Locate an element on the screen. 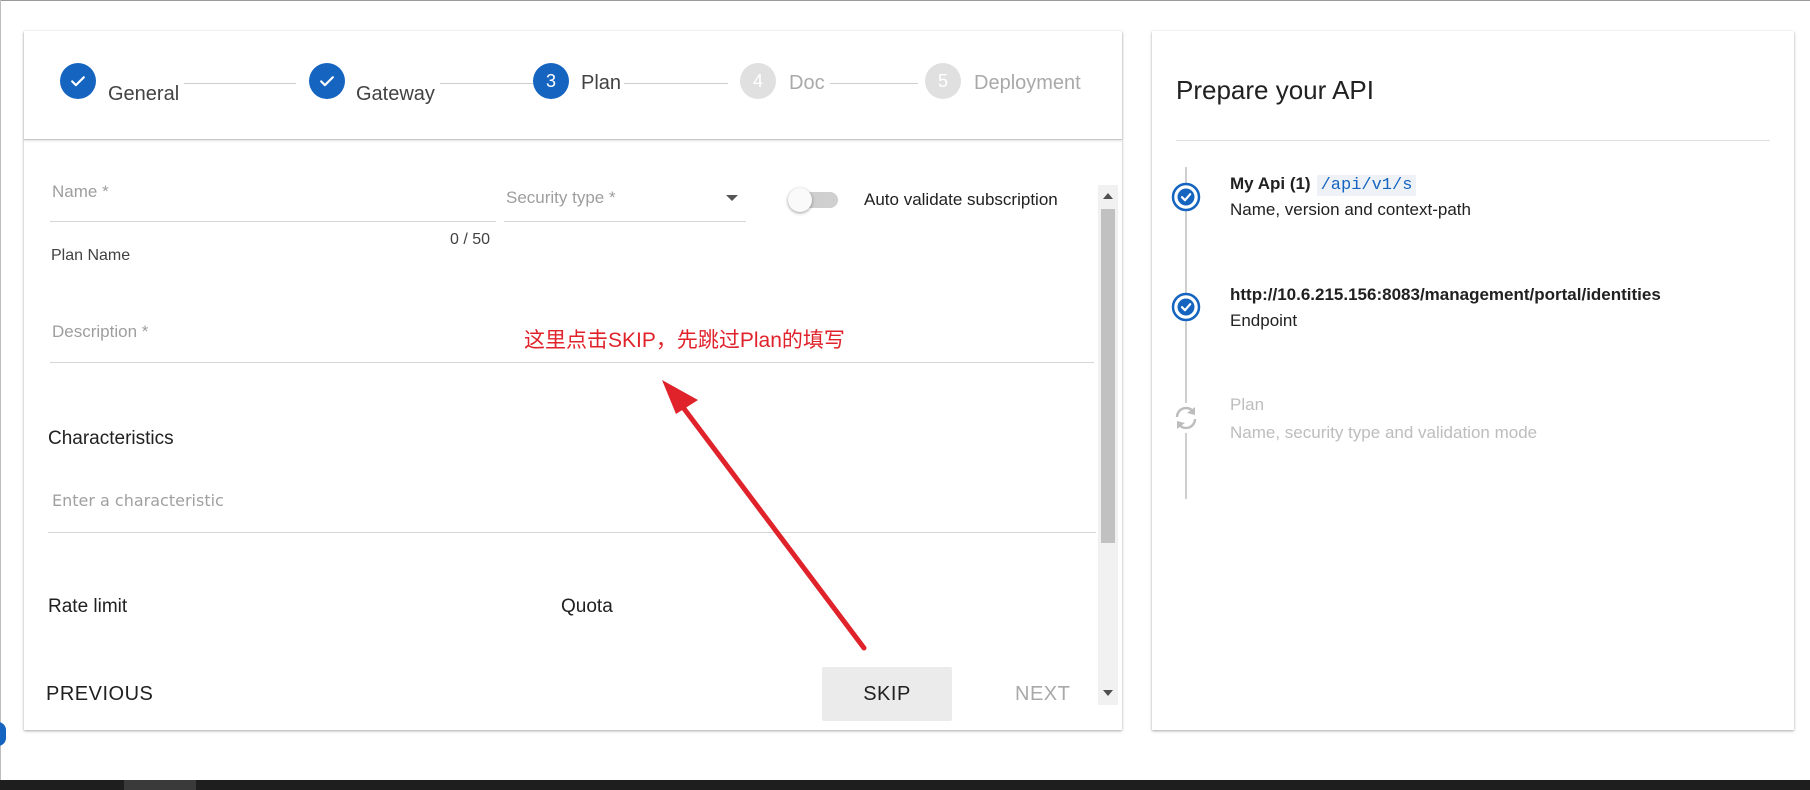  window-left-border is located at coordinates (0, 390).